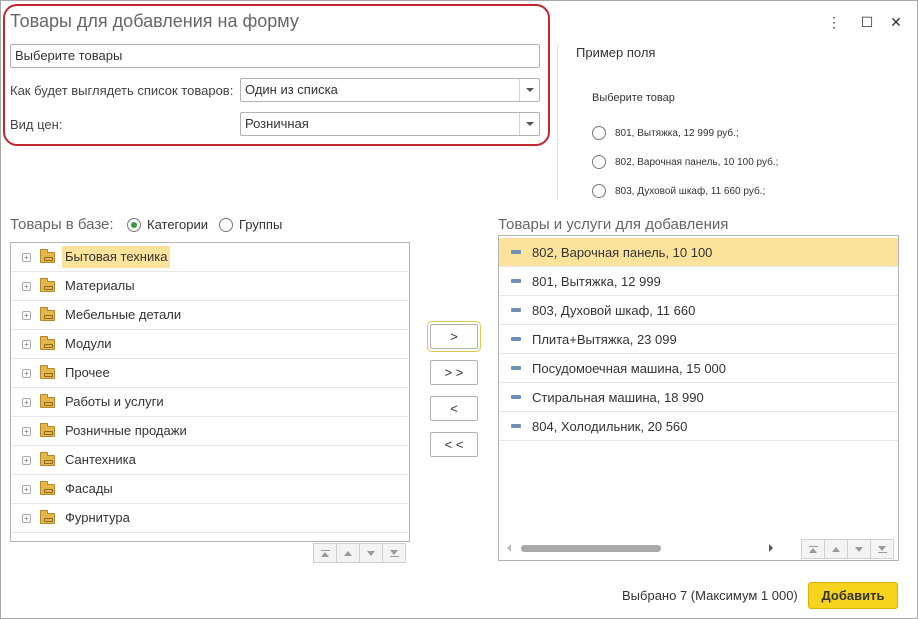 The width and height of the screenshot is (918, 619). I want to click on view-option-label: Группы, so click(261, 224).